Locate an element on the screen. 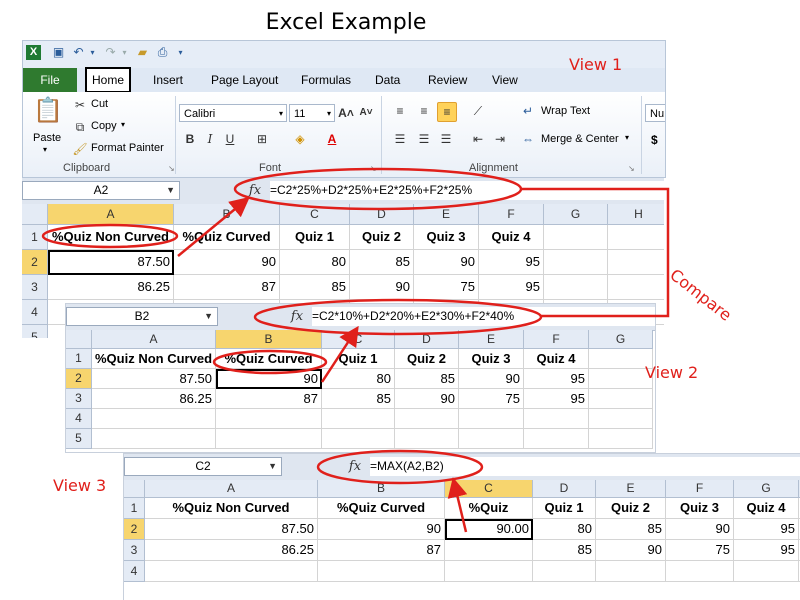 Image resolution: width=800 pixels, height=600 pixels. cell-g1: Quiz 4 is located at coordinates (766, 508).